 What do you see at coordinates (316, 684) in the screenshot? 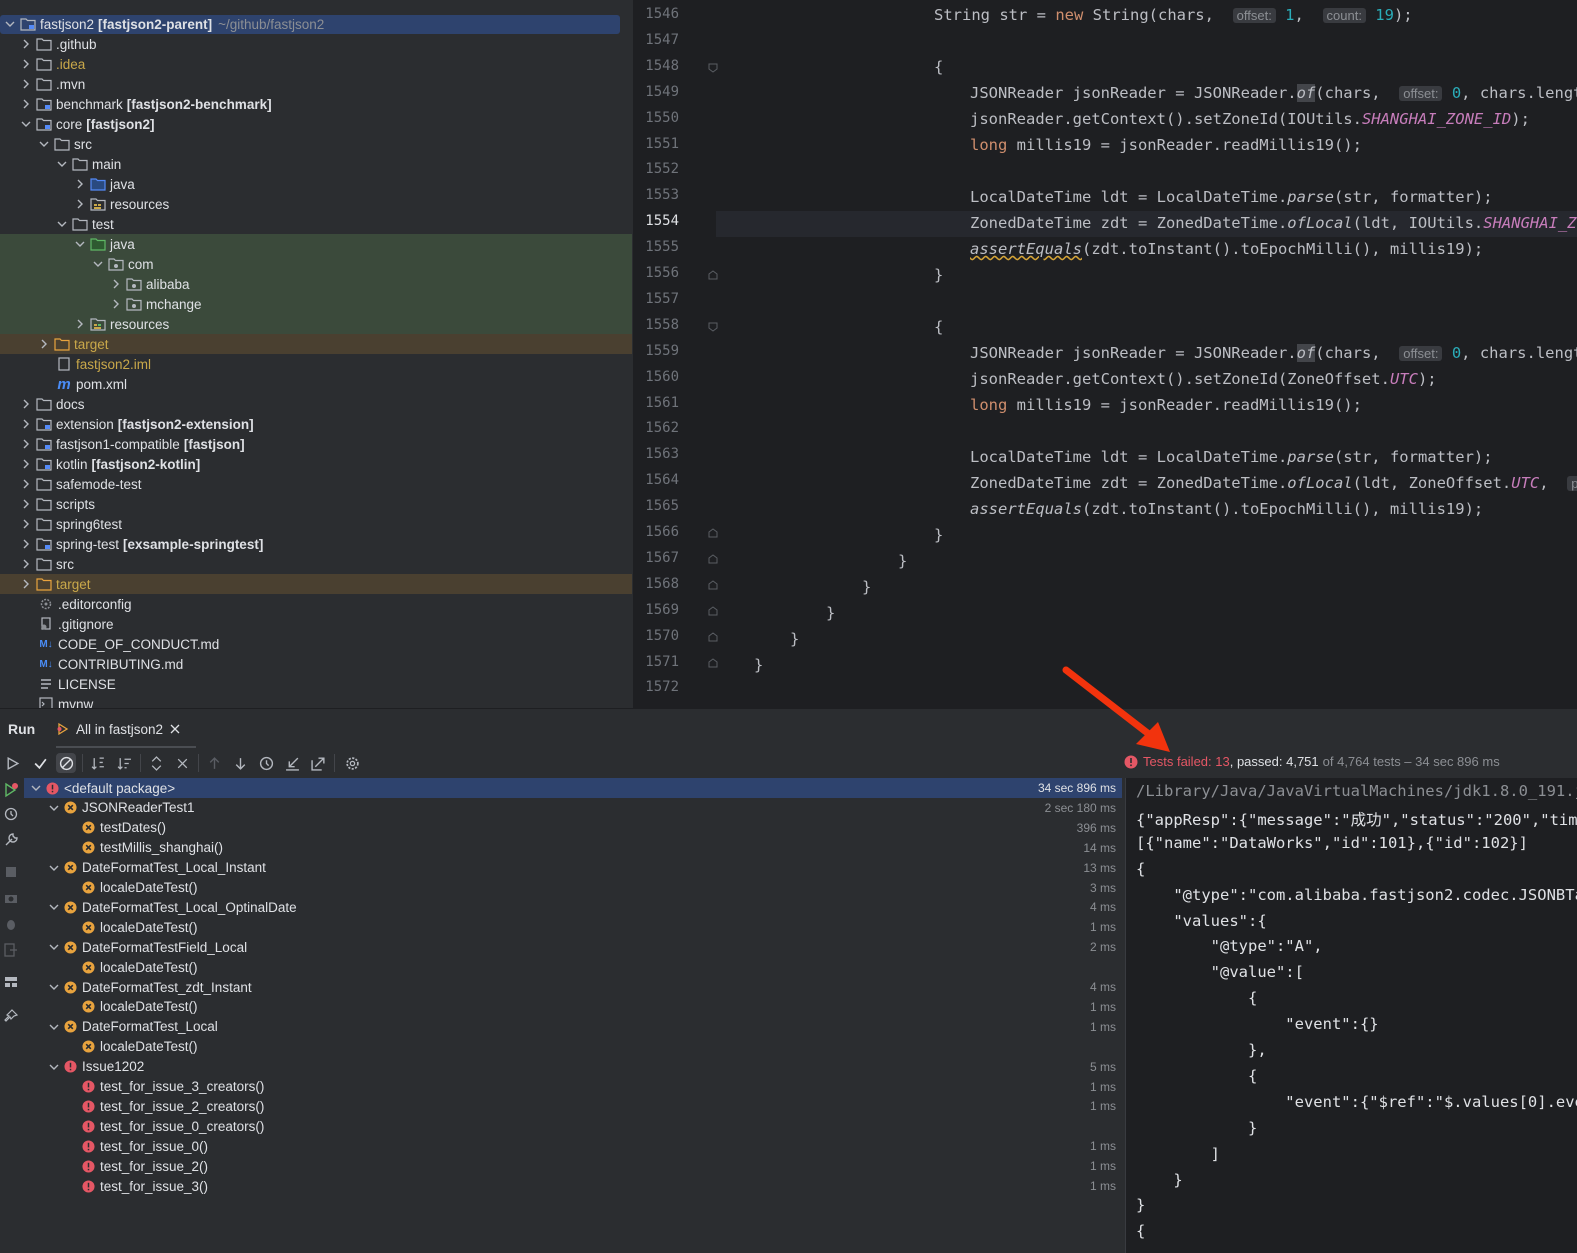
I see `tree-item-license: LICENSE` at bounding box center [316, 684].